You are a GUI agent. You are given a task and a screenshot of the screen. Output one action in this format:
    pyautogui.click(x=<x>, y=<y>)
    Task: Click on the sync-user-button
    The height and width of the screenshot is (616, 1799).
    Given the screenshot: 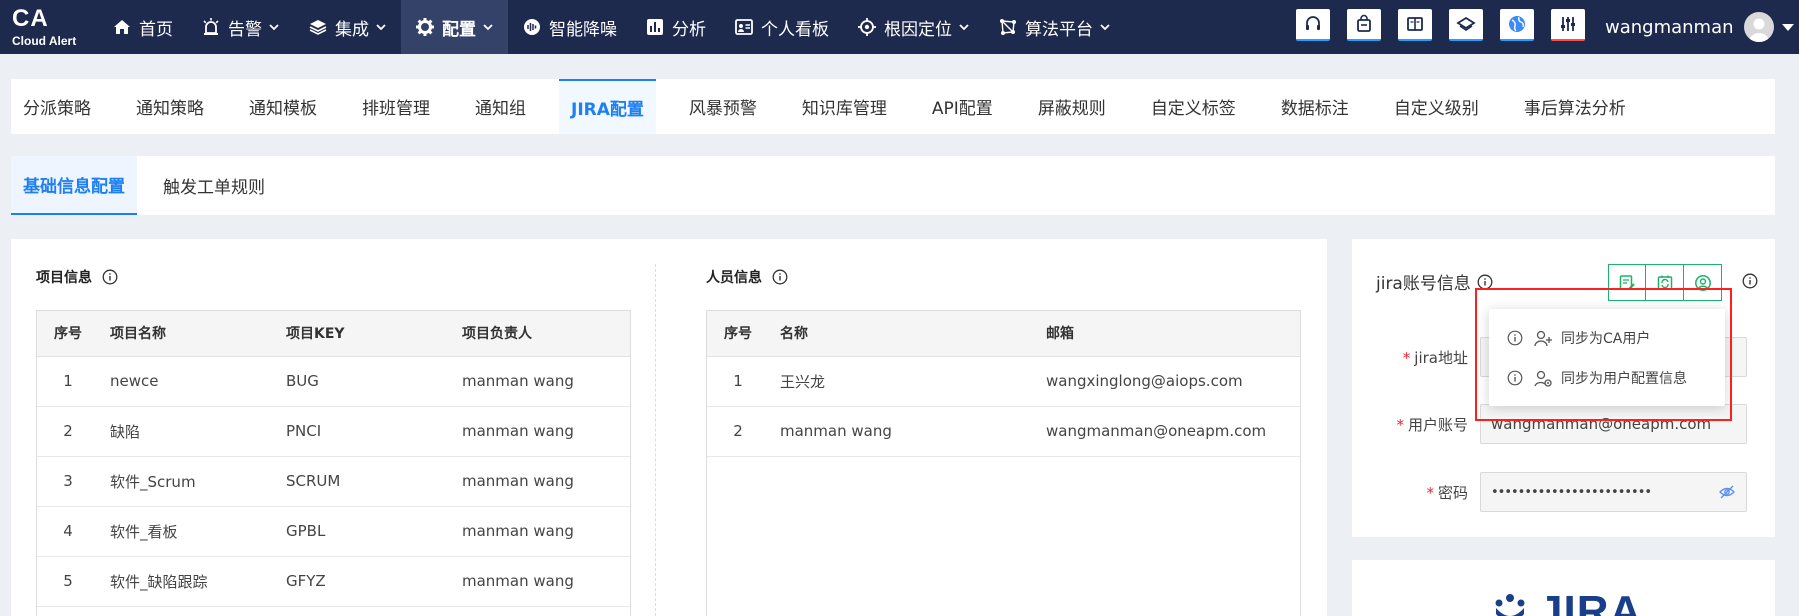 What is the action you would take?
    pyautogui.click(x=1703, y=282)
    